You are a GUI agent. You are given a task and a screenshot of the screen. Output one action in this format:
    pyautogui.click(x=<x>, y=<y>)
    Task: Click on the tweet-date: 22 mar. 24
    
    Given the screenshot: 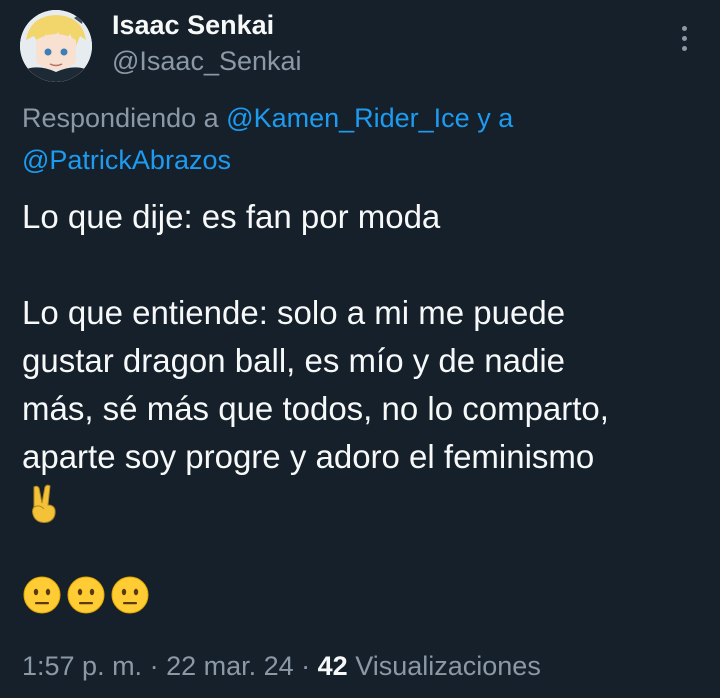 What is the action you would take?
    pyautogui.click(x=230, y=666)
    